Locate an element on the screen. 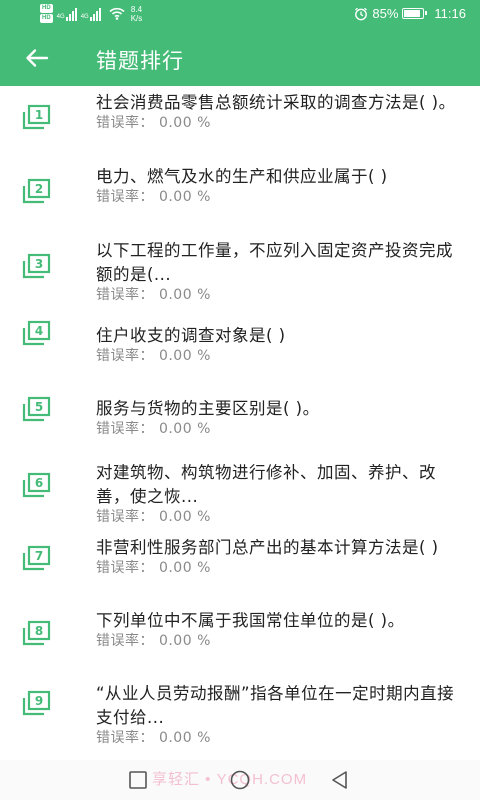  speed-value: 8.4 is located at coordinates (136, 9).